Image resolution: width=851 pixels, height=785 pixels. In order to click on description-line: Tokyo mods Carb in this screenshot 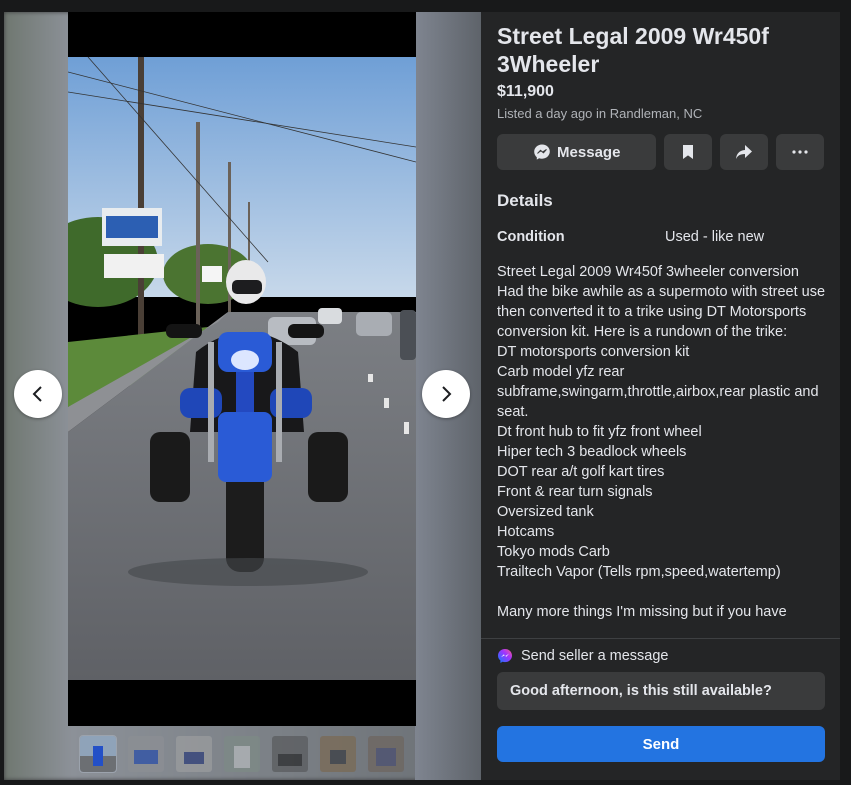, I will do `click(553, 552)`.